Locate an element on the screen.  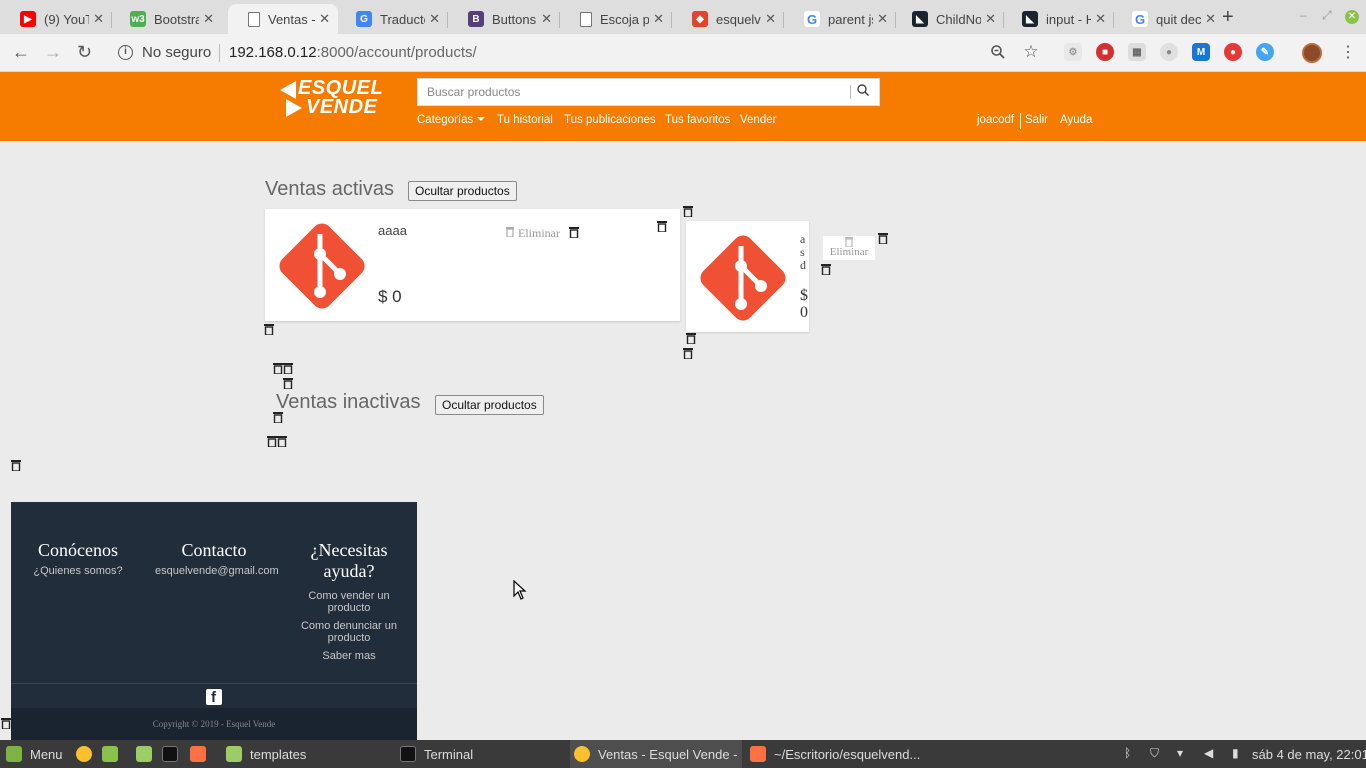
categories-dropdown: Categorías is located at coordinates (451, 120).